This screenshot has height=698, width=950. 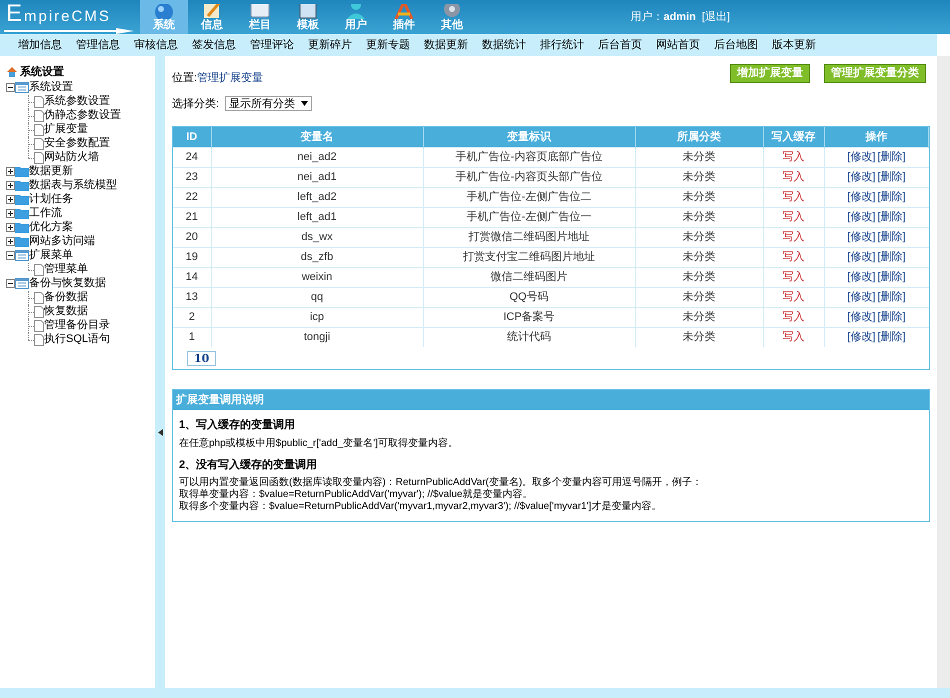 What do you see at coordinates (317, 177) in the screenshot?
I see `table-cell: nei_ad1` at bounding box center [317, 177].